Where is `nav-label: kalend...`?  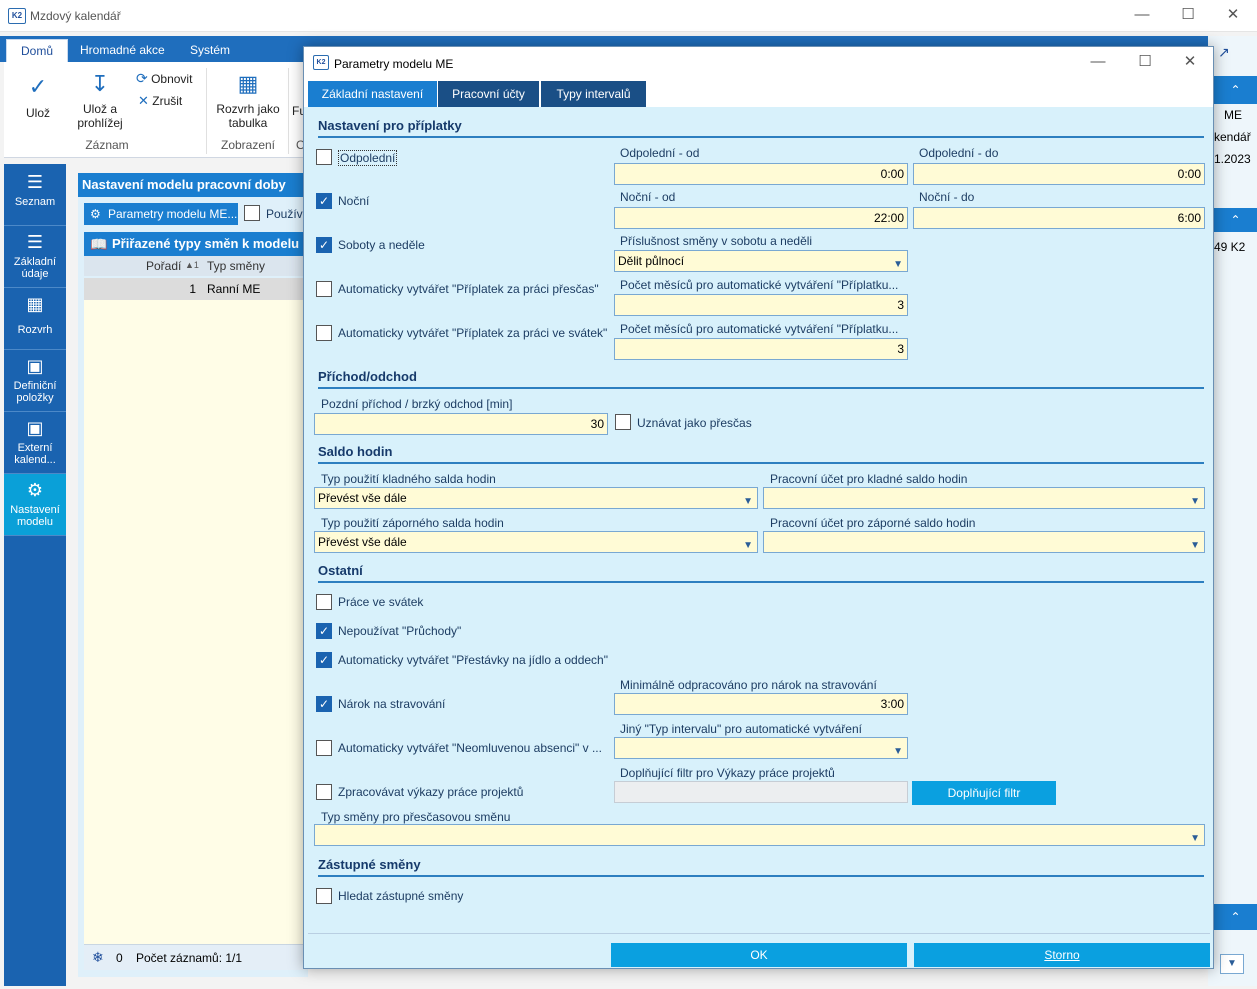
nav-label: kalend... is located at coordinates (35, 460).